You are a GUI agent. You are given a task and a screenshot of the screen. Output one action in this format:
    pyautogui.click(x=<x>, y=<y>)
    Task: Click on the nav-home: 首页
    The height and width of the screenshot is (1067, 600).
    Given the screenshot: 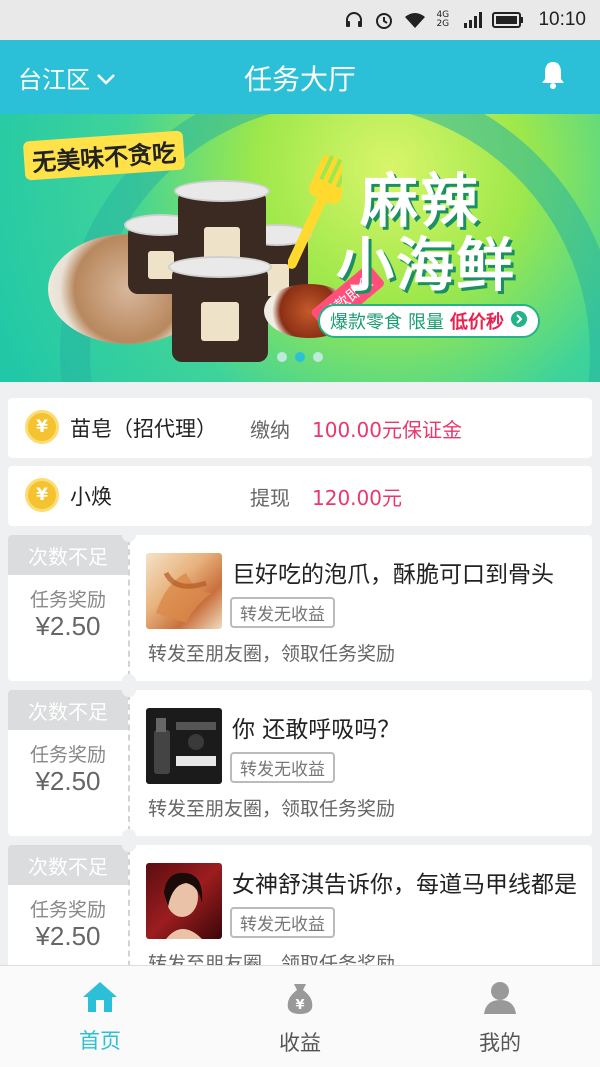 What is the action you would take?
    pyautogui.click(x=100, y=1016)
    